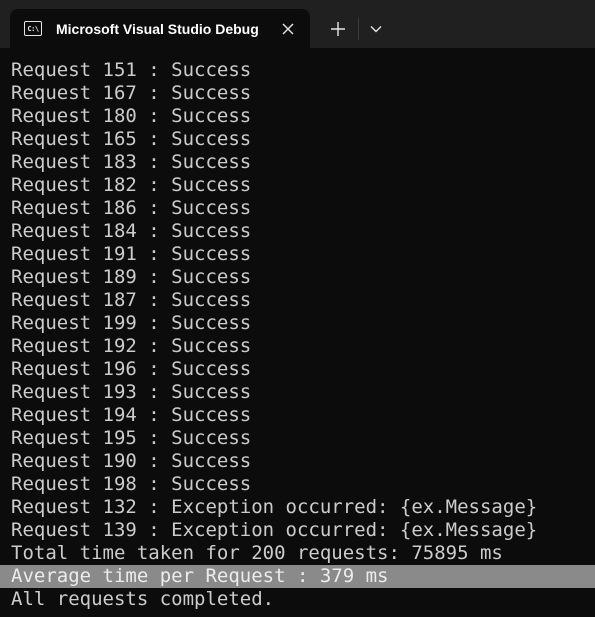  What do you see at coordinates (131, 392) in the screenshot?
I see `console-line: Request 193 : Success` at bounding box center [131, 392].